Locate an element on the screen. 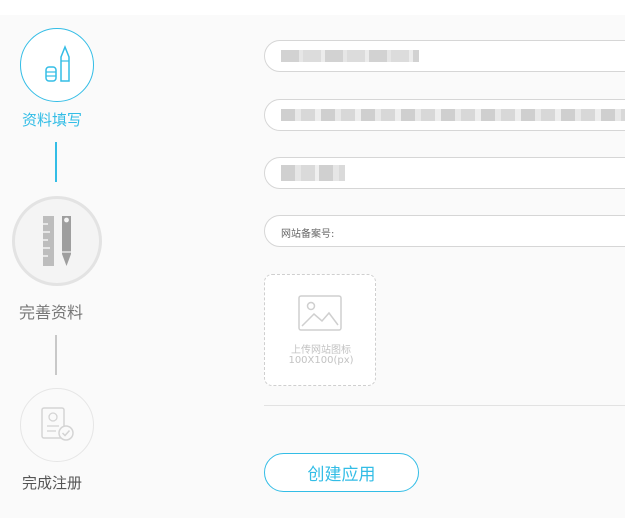 Image resolution: width=625 pixels, height=518 pixels. divider is located at coordinates (444, 405).